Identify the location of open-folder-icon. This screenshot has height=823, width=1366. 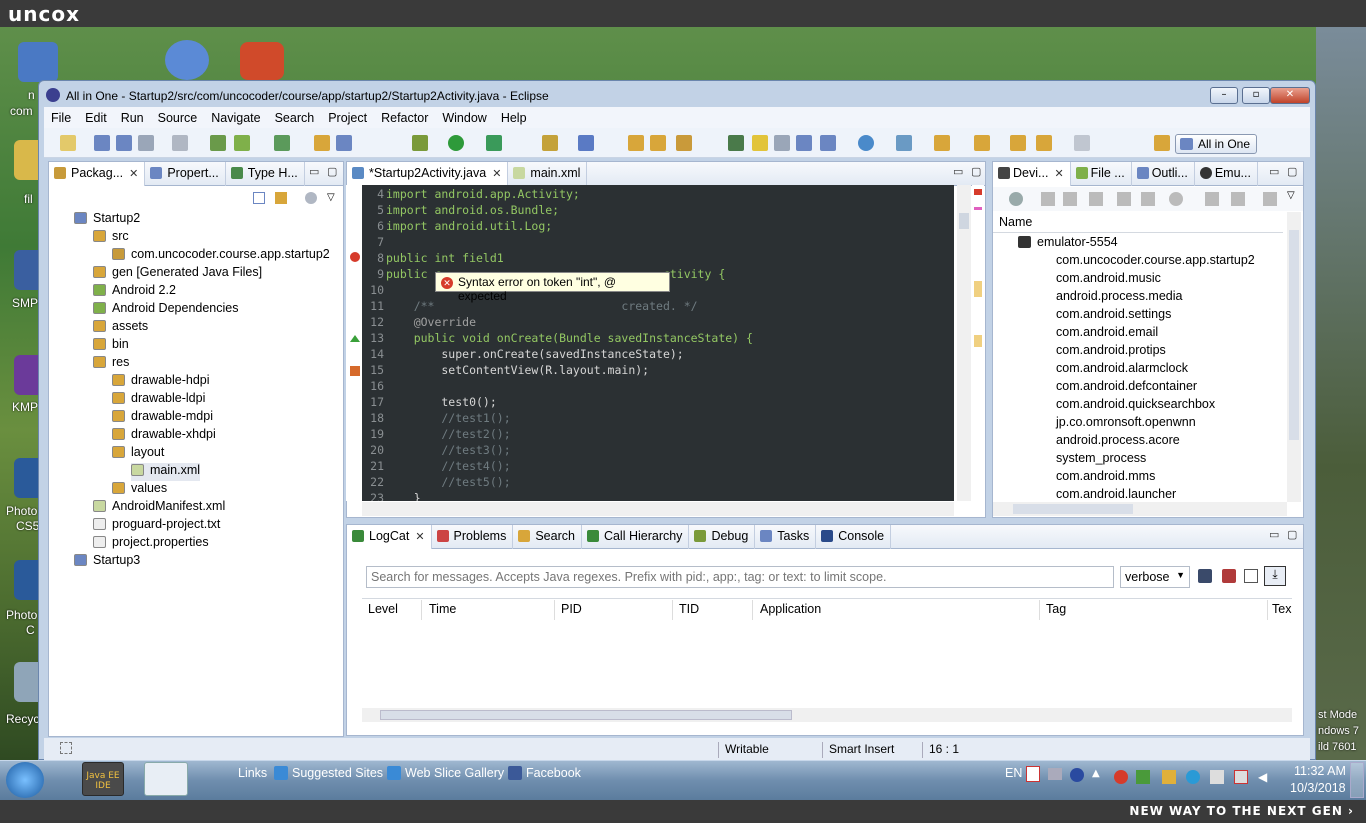
(658, 143).